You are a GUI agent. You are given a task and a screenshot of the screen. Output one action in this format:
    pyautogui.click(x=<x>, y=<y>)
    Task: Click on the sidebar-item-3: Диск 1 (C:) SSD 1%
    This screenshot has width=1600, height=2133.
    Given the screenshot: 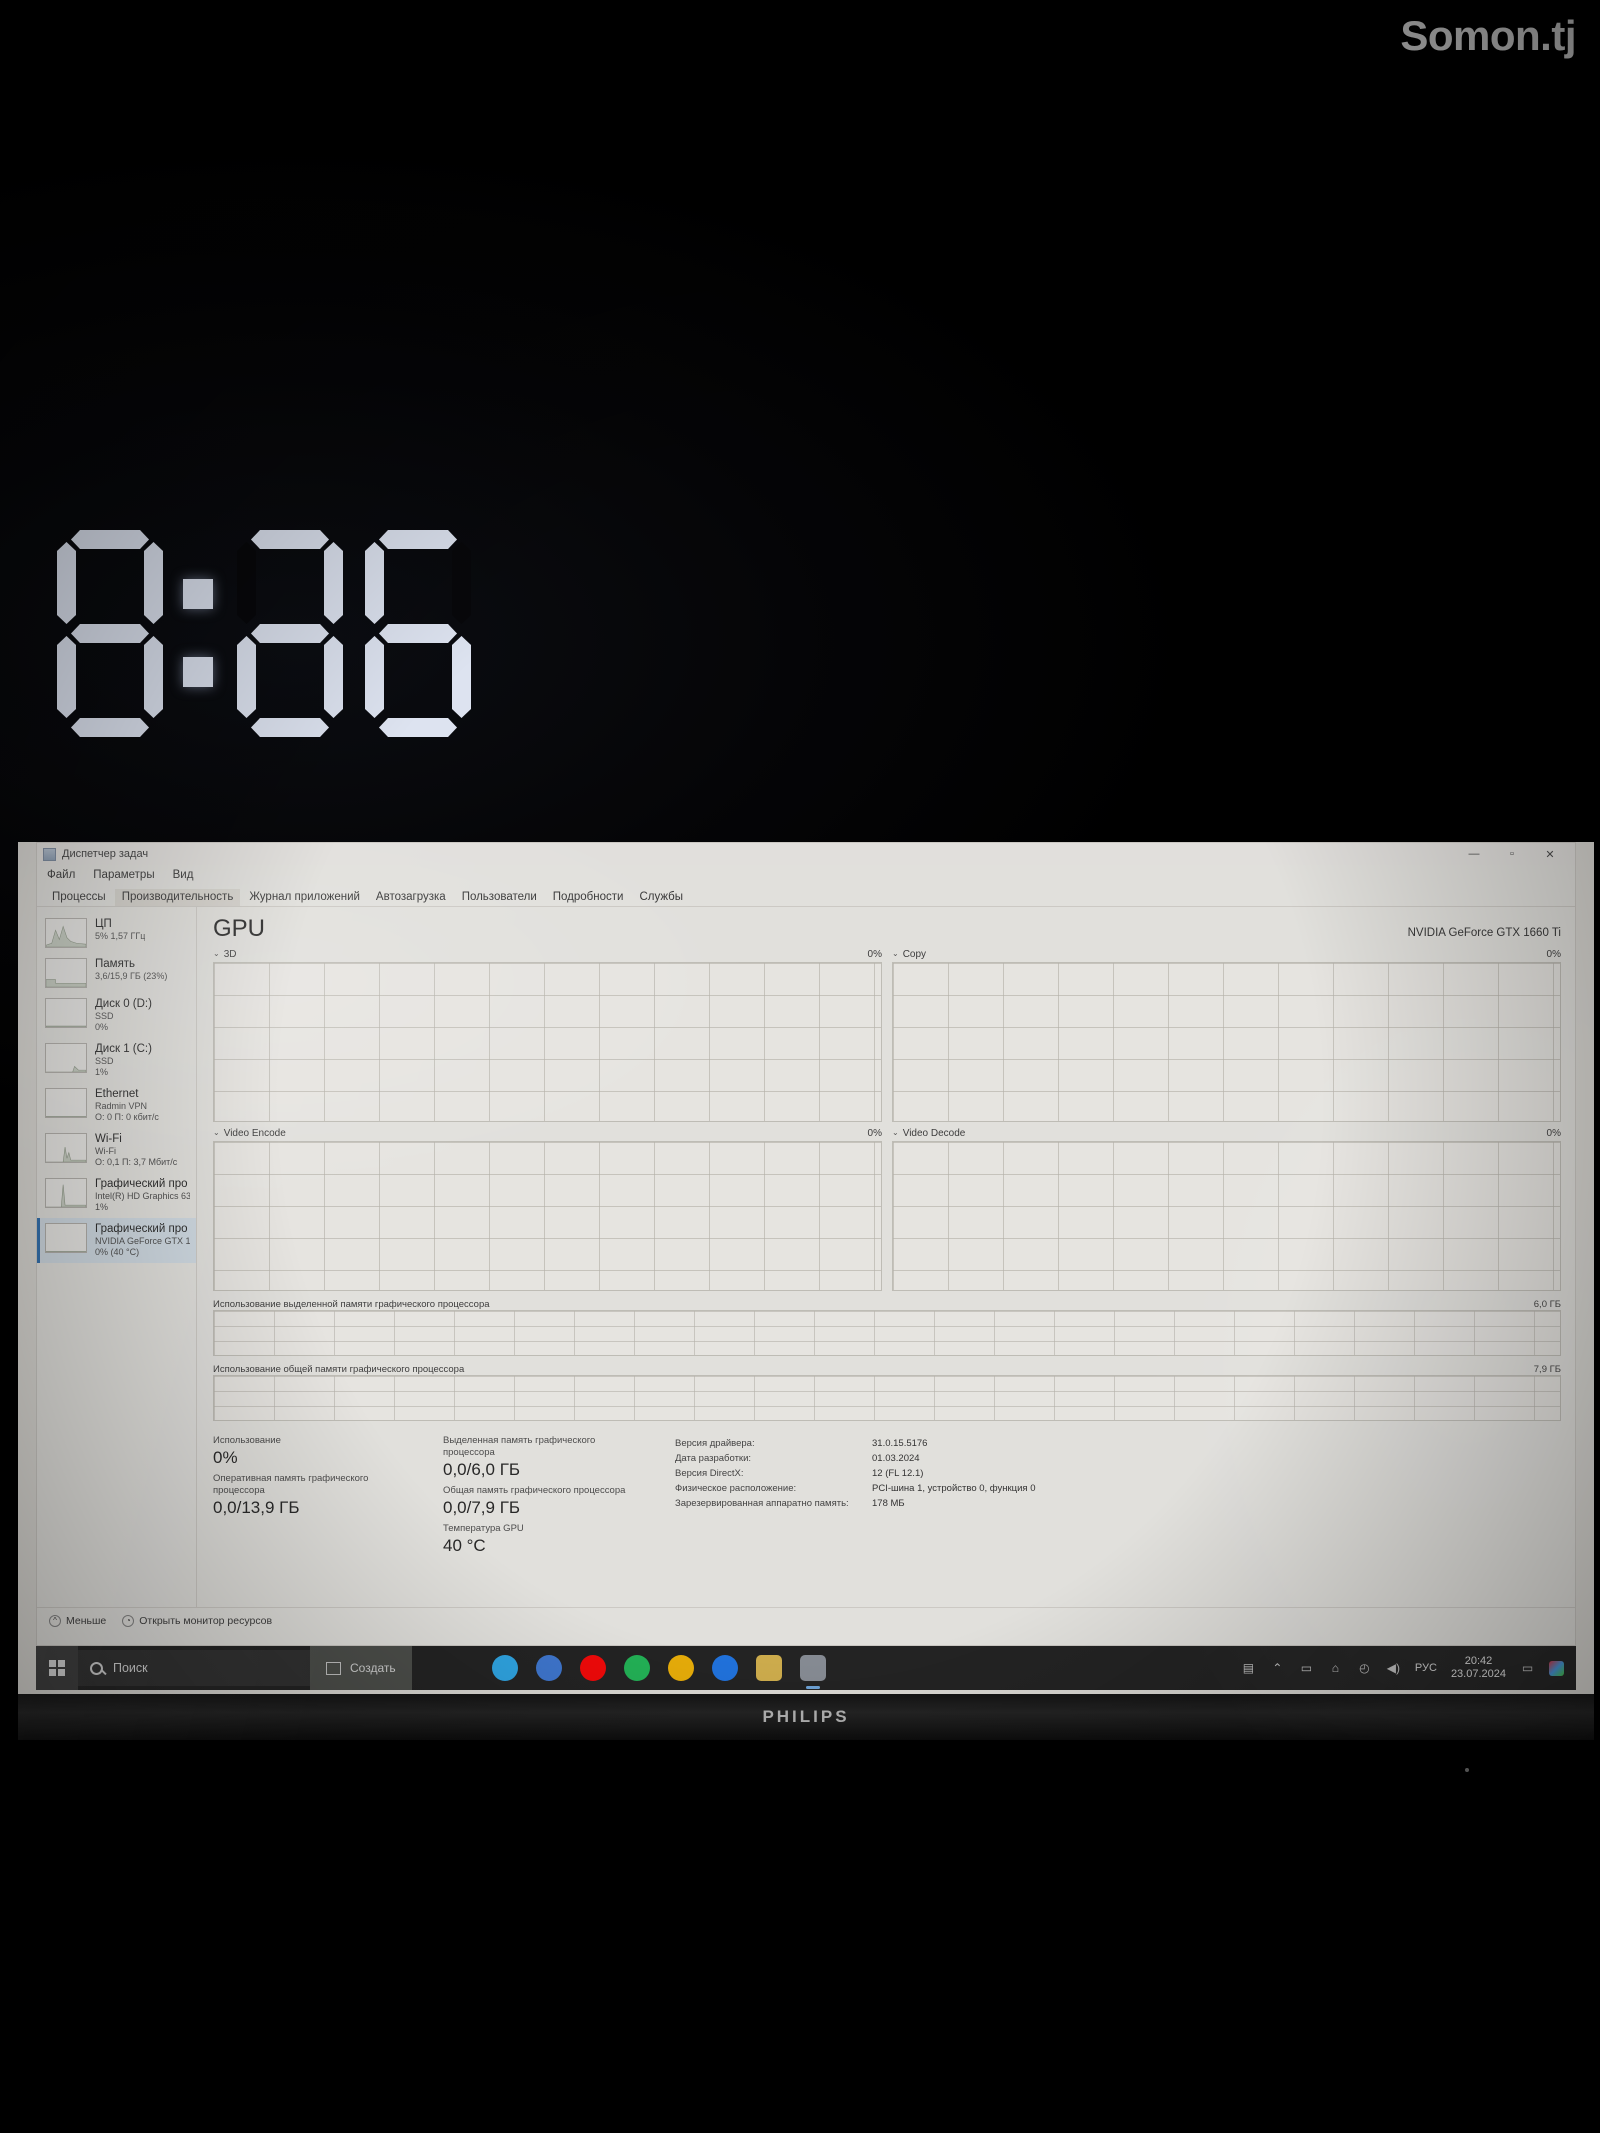 What is the action you would take?
    pyautogui.click(x=116, y=1060)
    